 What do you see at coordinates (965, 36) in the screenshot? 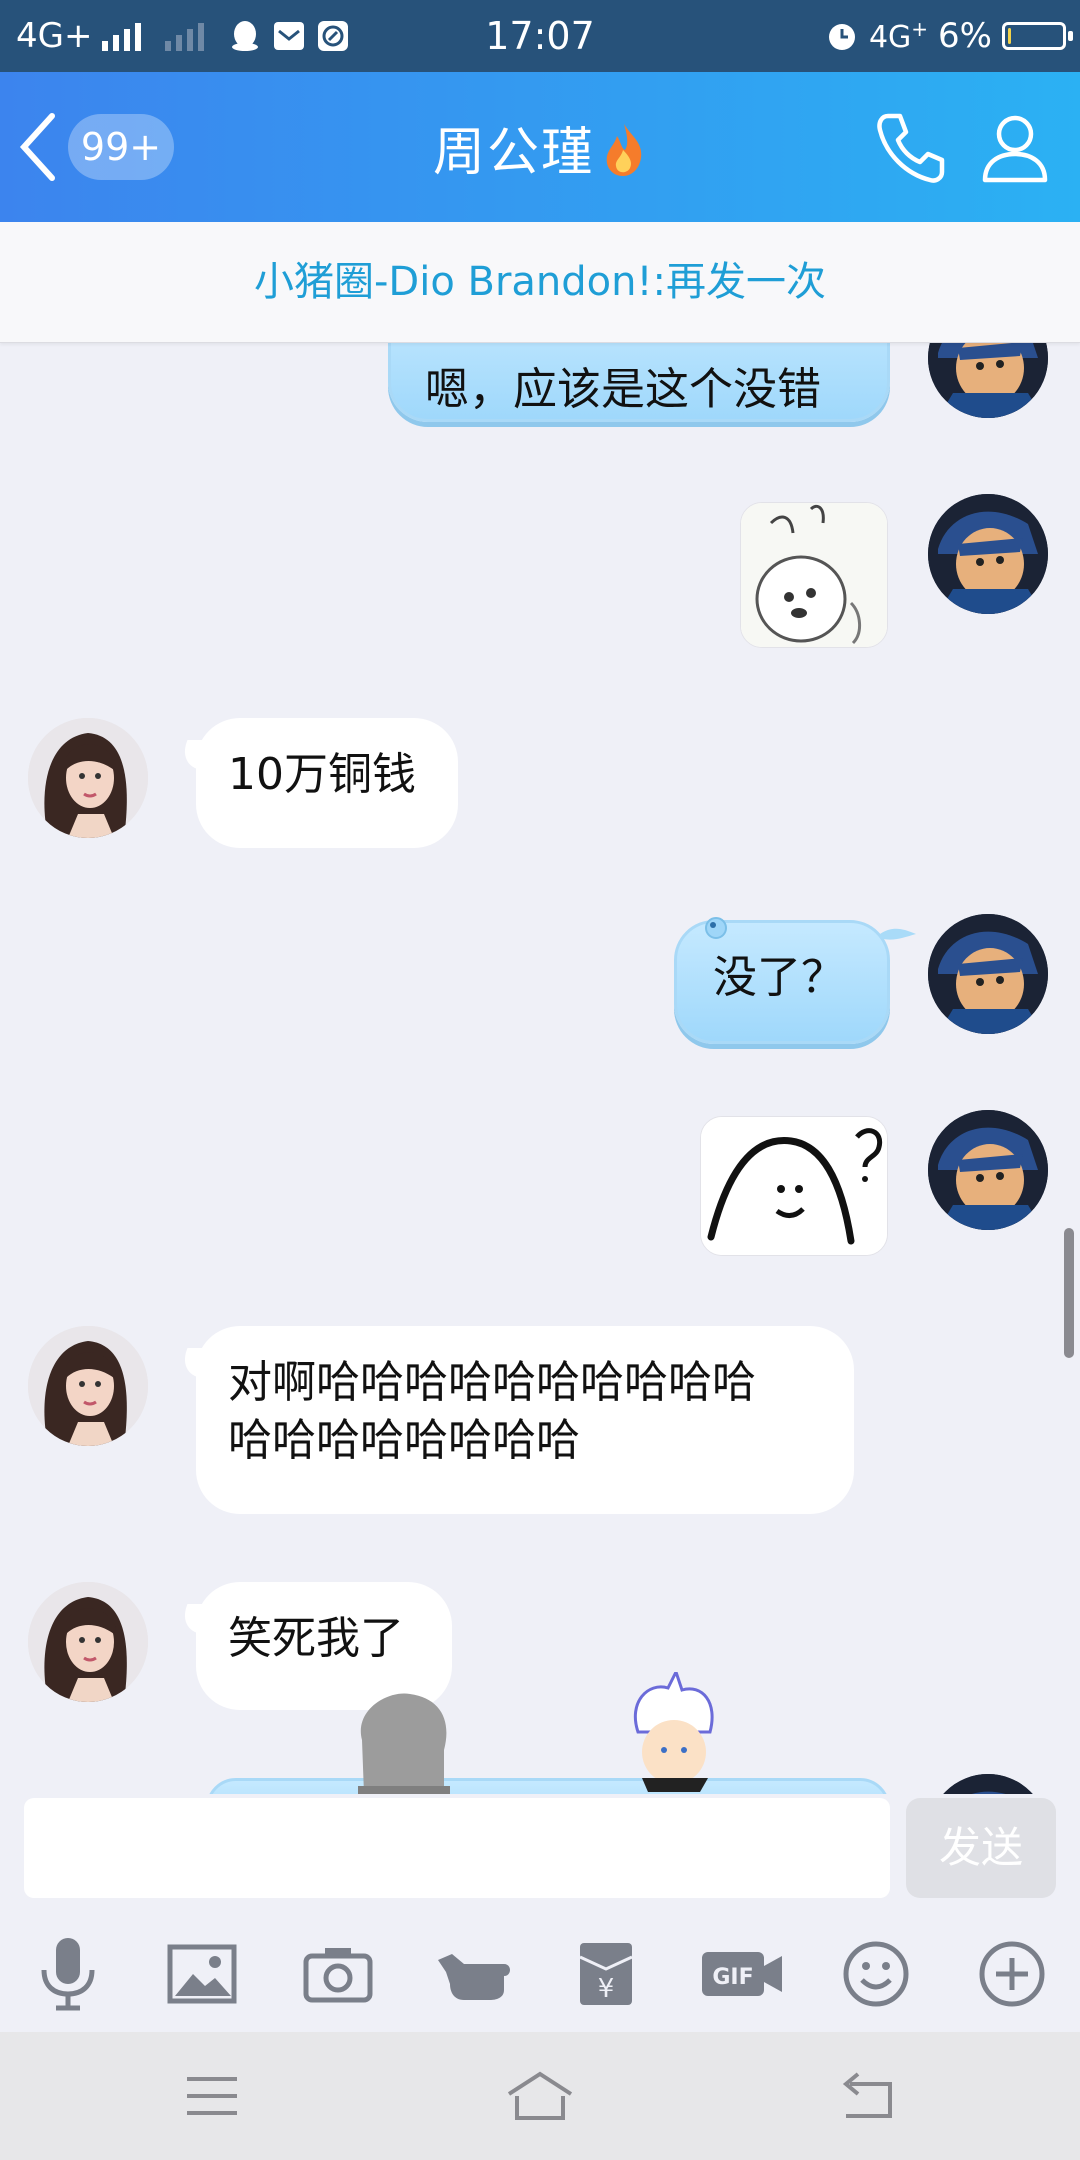
I see `battery-percent: 6%` at bounding box center [965, 36].